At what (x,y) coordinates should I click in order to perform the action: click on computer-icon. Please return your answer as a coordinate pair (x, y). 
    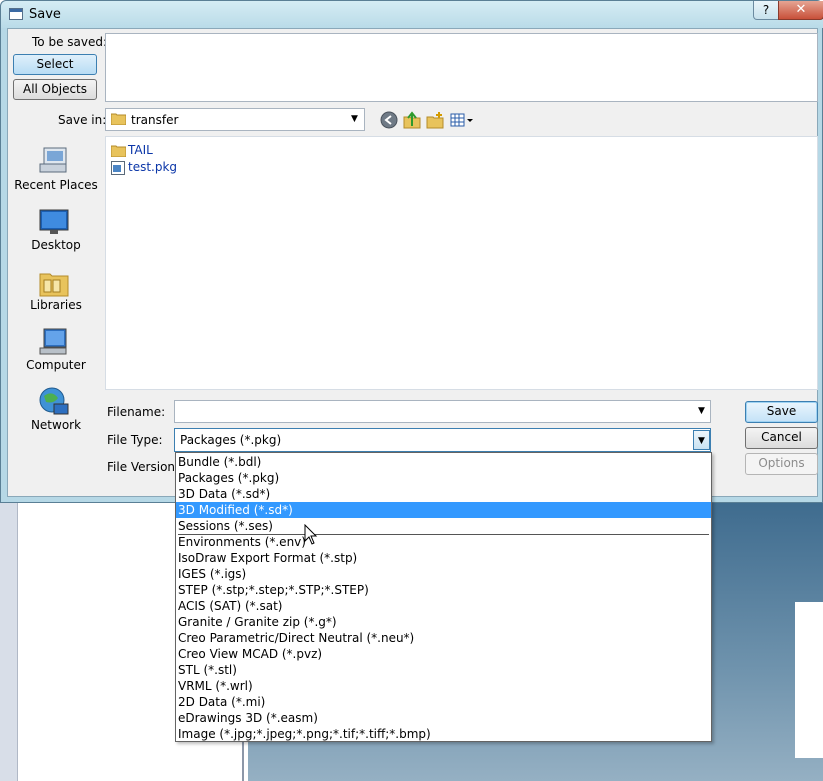
    Looking at the image, I should click on (53, 341).